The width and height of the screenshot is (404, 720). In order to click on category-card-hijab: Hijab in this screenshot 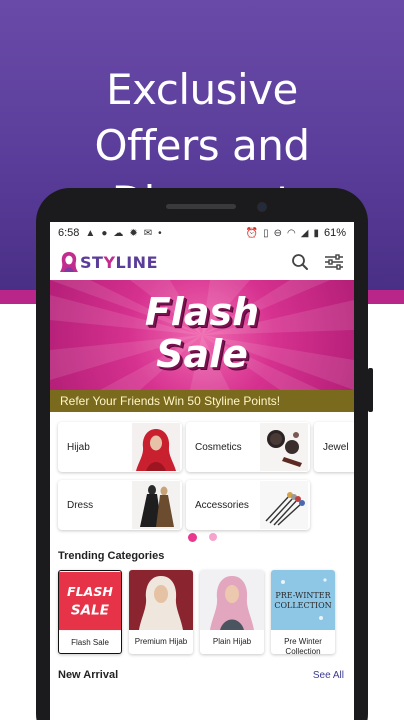, I will do `click(120, 447)`.